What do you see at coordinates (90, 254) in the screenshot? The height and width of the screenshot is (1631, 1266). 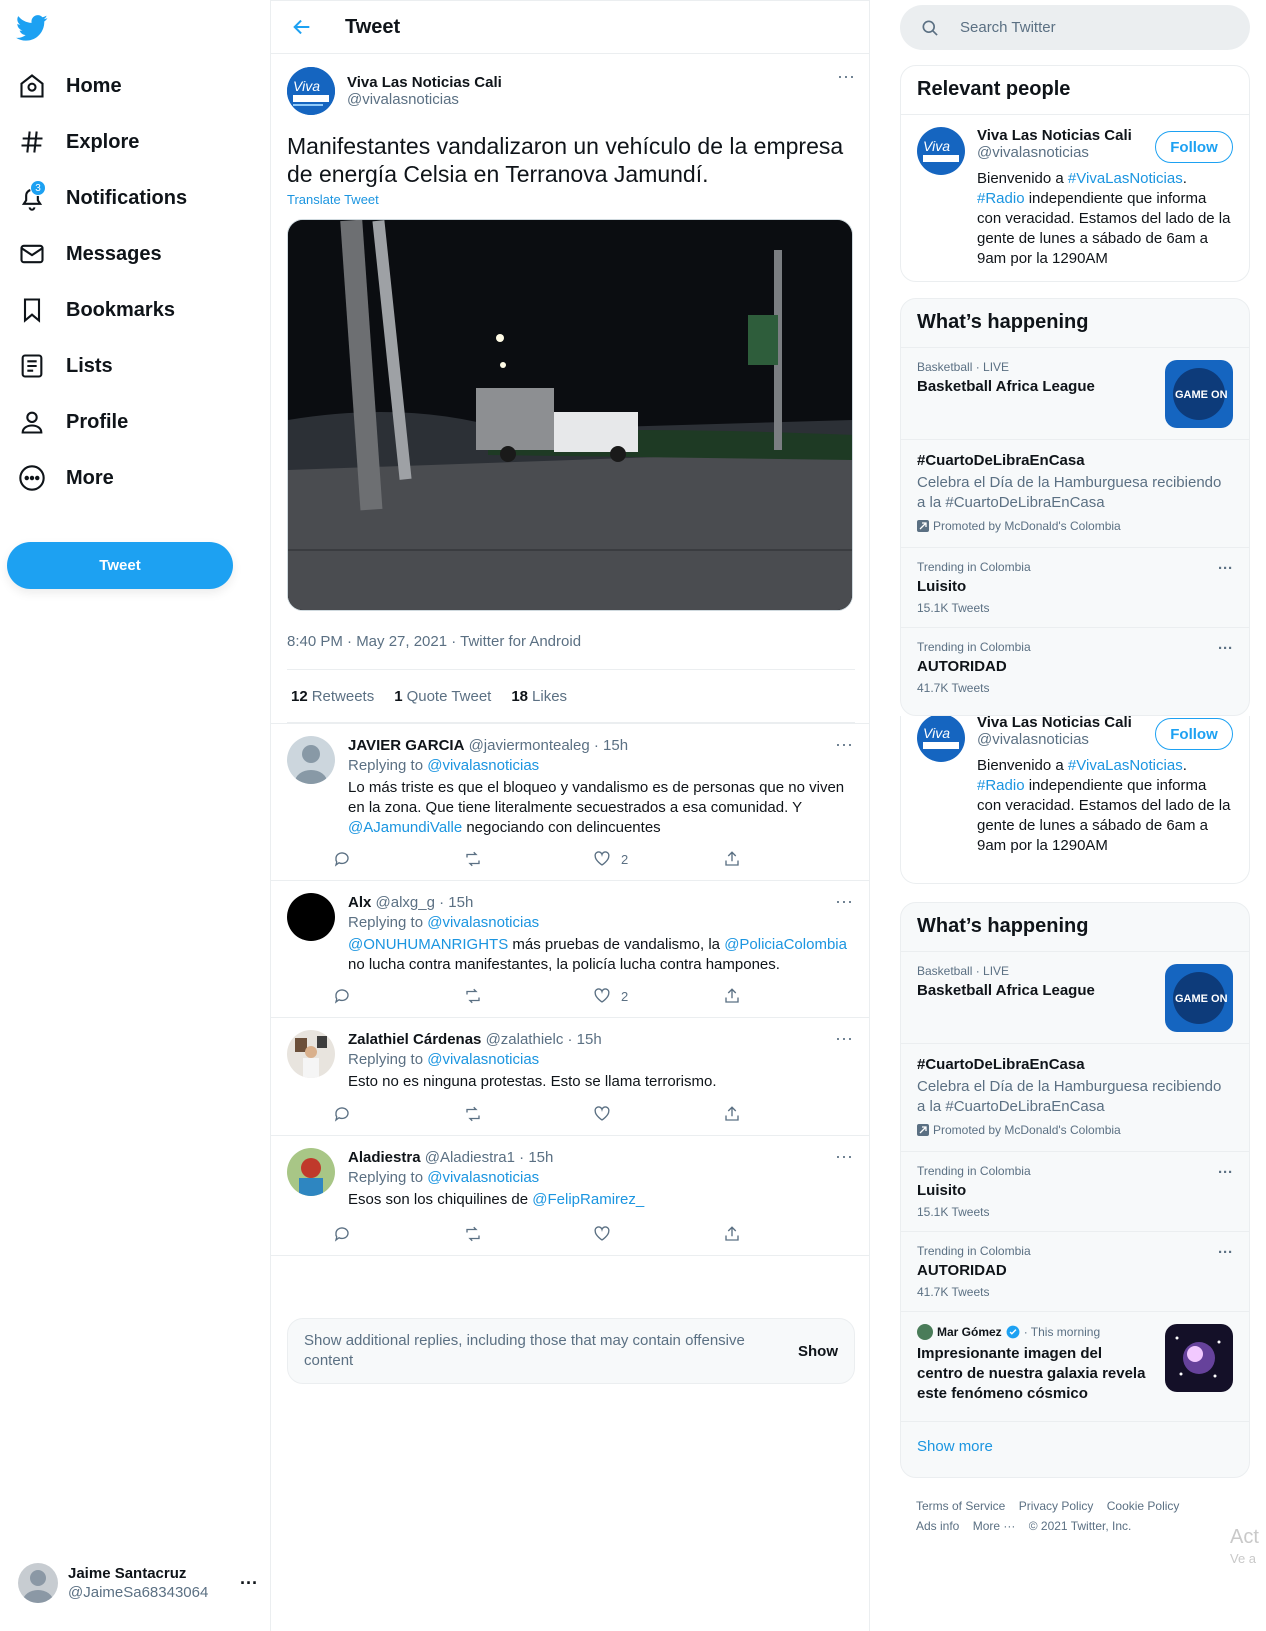 I see `nav-messages: Messages` at bounding box center [90, 254].